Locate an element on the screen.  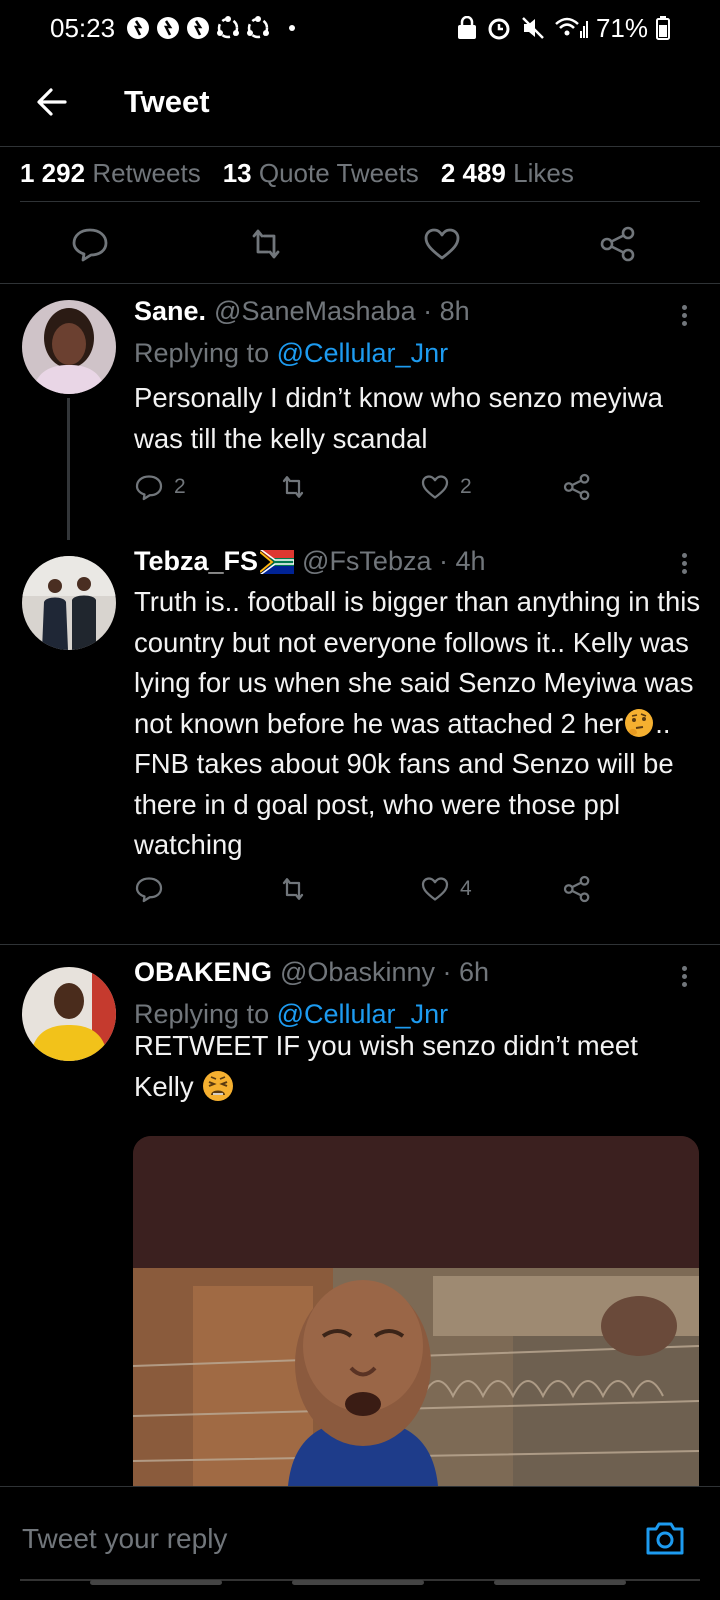
notification-icons is located at coordinates (198, 28).